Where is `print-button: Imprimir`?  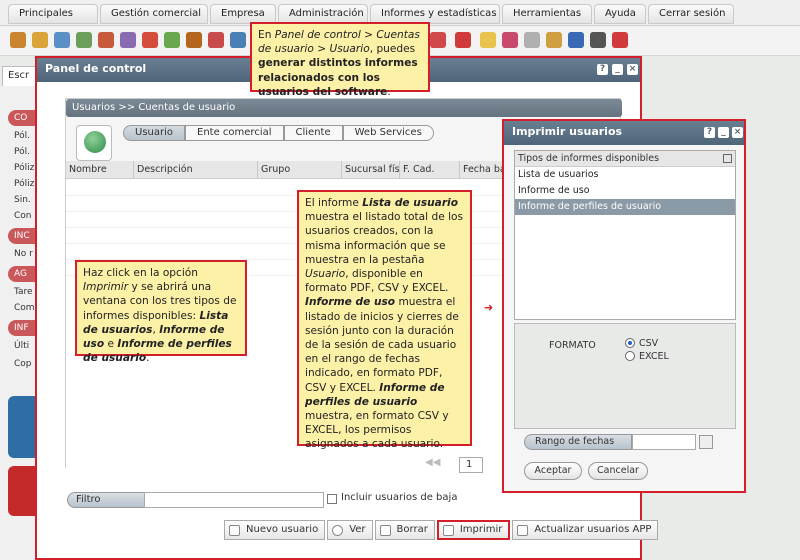
print-button: Imprimir is located at coordinates (473, 530).